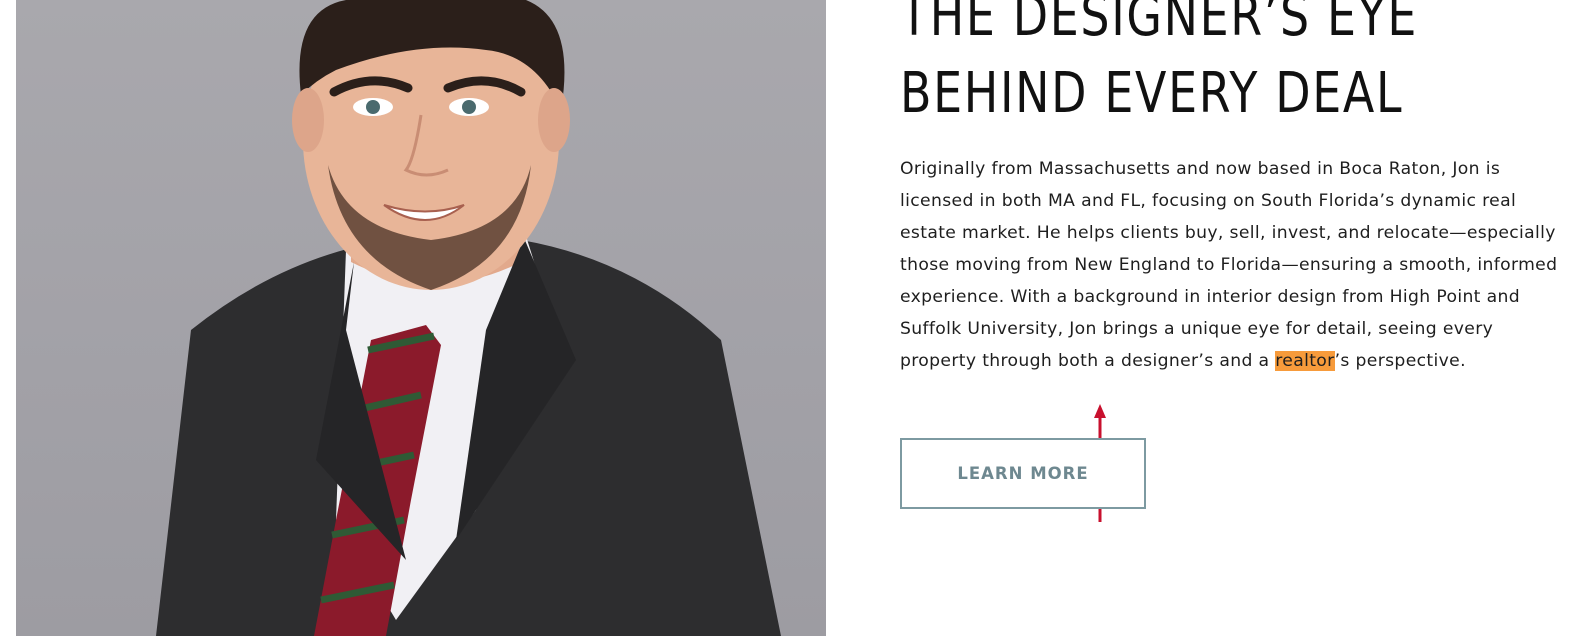 Image resolution: width=1574 pixels, height=636 pixels. What do you see at coordinates (1023, 473) in the screenshot?
I see `learn-more-button: LEARN MORE` at bounding box center [1023, 473].